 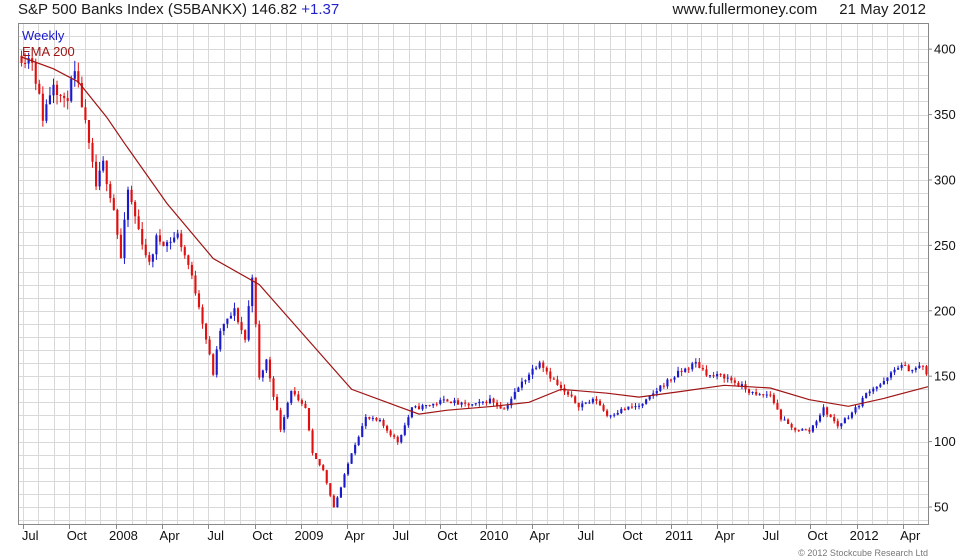 What do you see at coordinates (864, 535) in the screenshot?
I see `x-tick-label: 2012` at bounding box center [864, 535].